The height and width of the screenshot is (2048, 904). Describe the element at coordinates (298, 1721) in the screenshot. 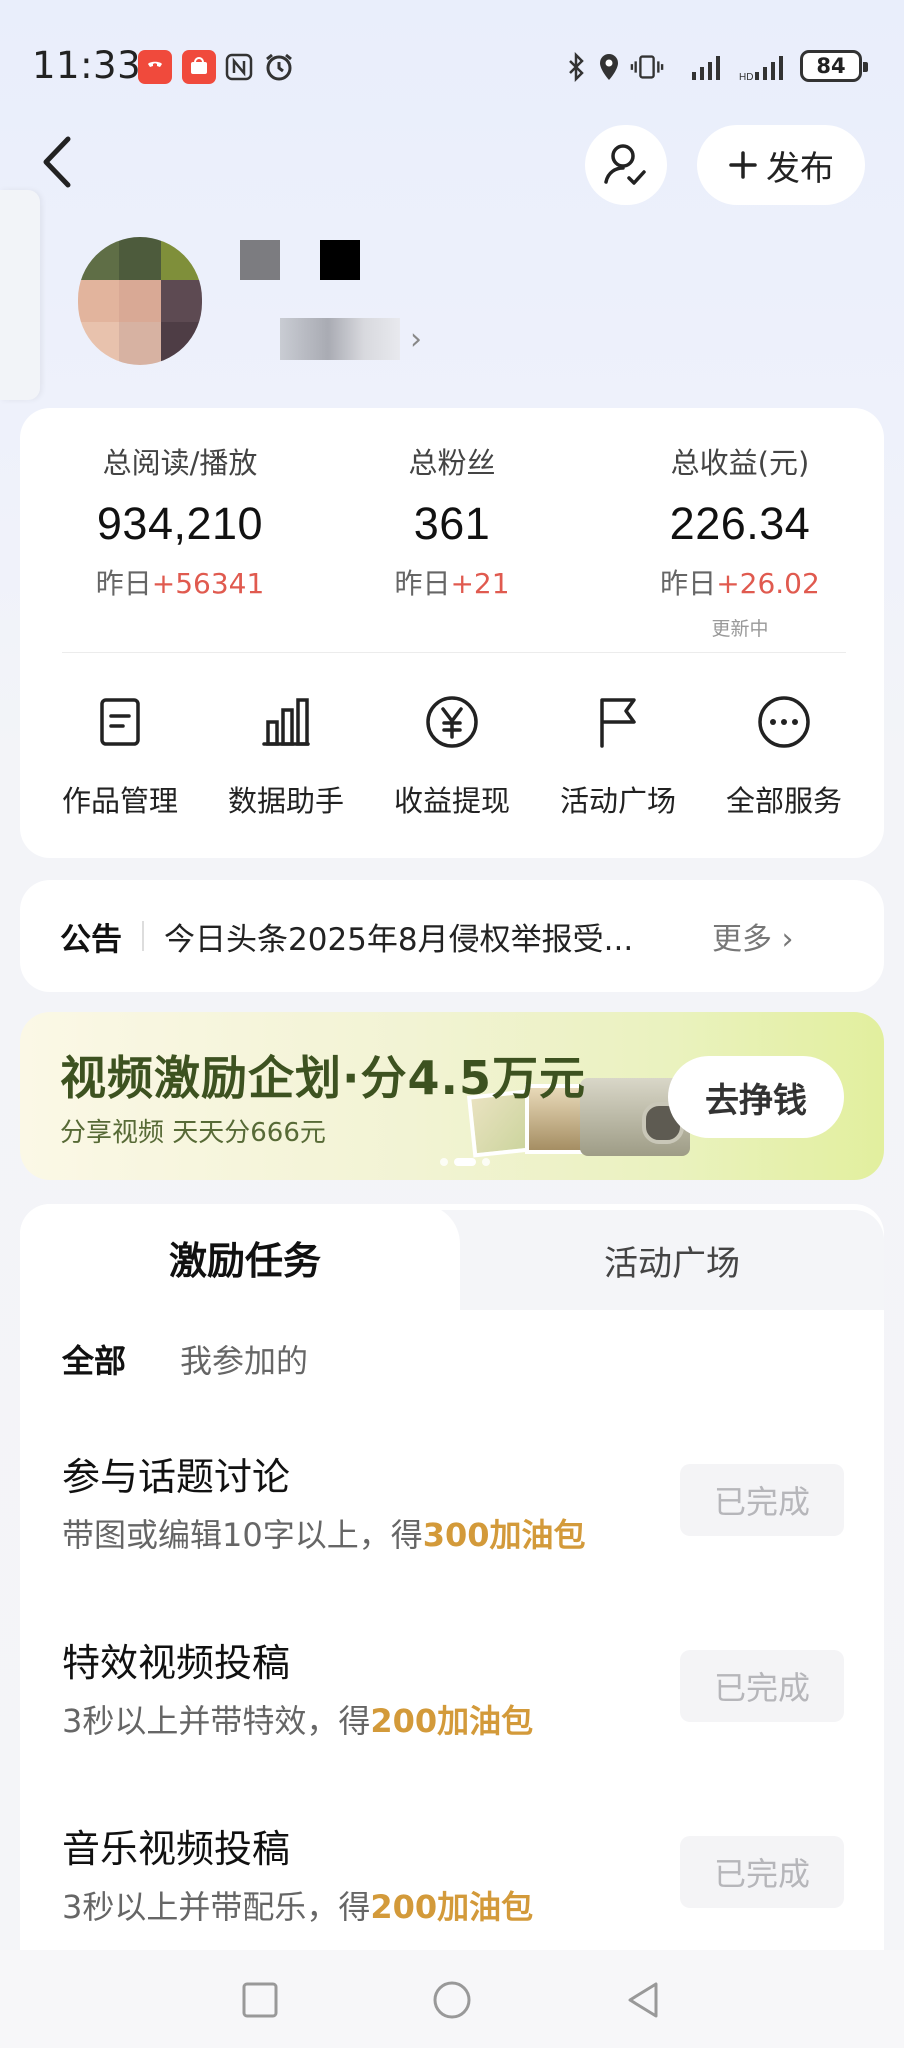

I see `task-desc: 3秒以上并带特效，得200加油包` at that location.